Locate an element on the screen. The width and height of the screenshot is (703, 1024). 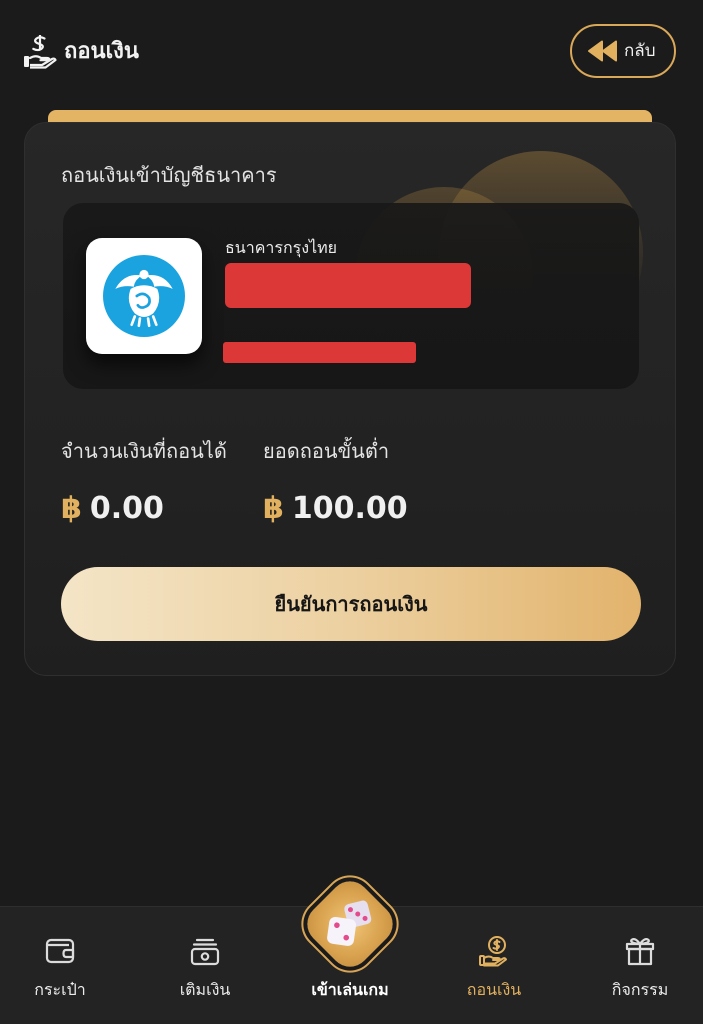
bank-name: ธนาคารกรุงไทย is located at coordinates (281, 247).